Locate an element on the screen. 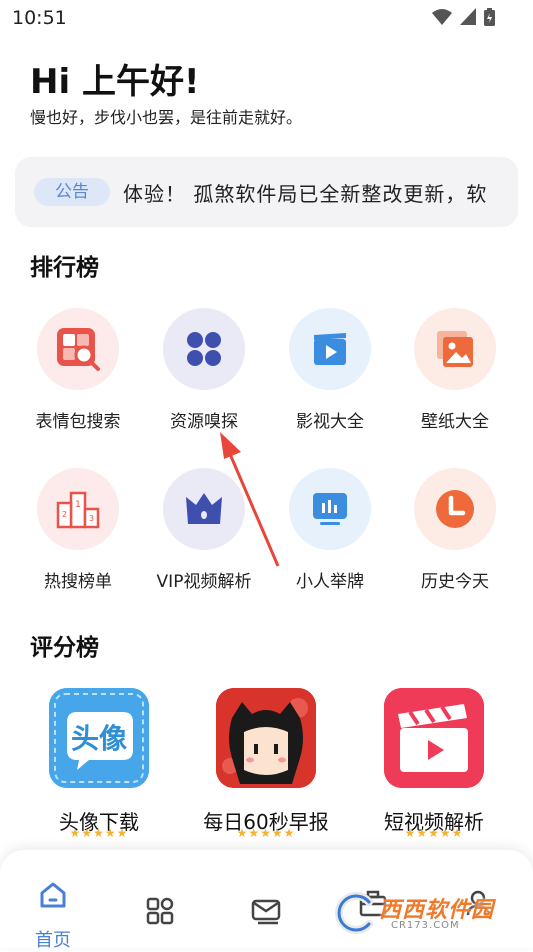 The image size is (533, 952). play-video-icon is located at coordinates (330, 349).